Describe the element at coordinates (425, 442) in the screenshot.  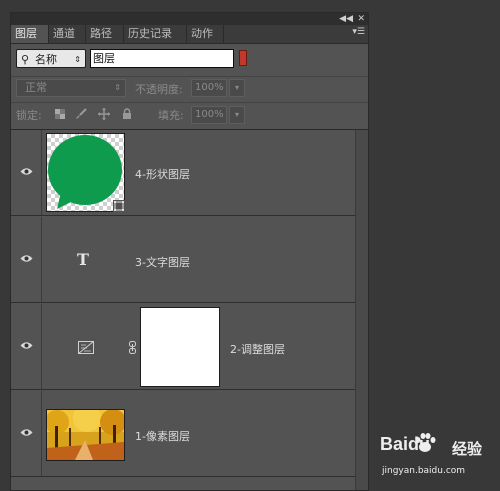
I see `paw-logo-icon` at that location.